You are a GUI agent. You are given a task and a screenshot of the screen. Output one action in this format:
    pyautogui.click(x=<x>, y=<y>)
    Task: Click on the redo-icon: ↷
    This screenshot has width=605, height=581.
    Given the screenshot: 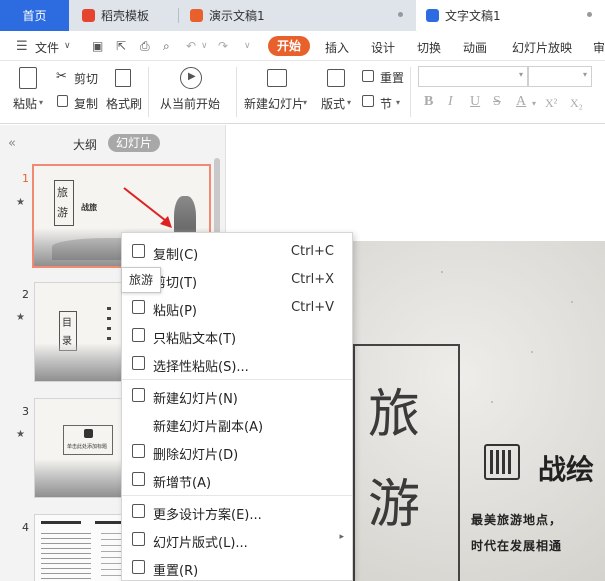 What is the action you would take?
    pyautogui.click(x=223, y=46)
    